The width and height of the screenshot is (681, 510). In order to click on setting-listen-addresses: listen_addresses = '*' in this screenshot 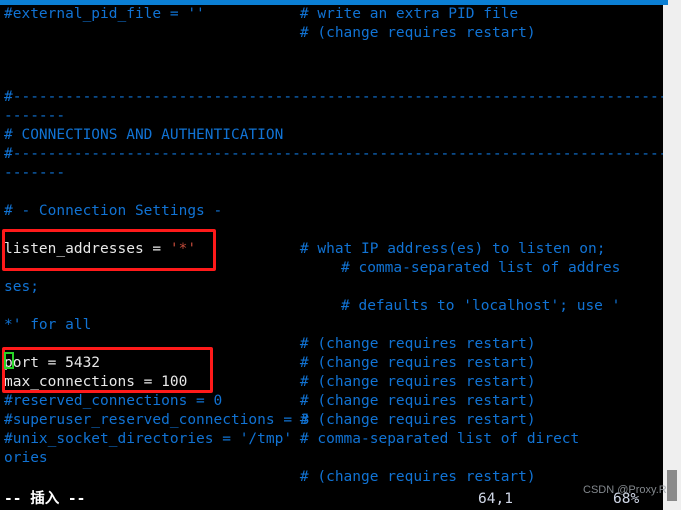, I will do `click(100, 249)`.